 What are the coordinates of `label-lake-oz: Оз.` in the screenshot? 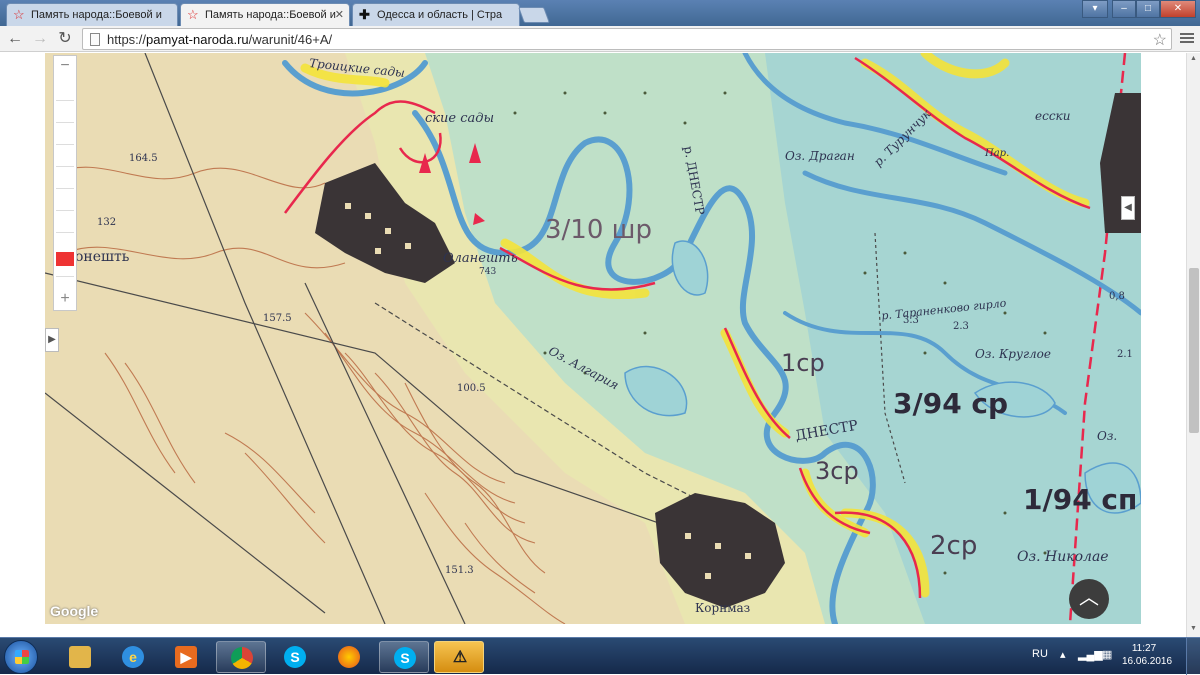 It's located at (1107, 436).